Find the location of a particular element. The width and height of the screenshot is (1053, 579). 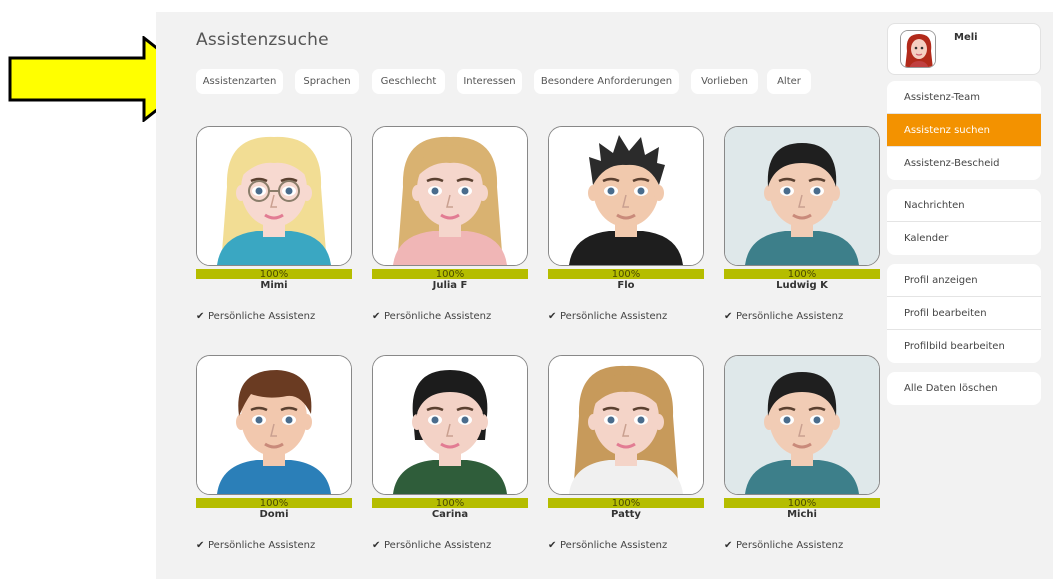

assistant-name: Patty is located at coordinates (626, 514).